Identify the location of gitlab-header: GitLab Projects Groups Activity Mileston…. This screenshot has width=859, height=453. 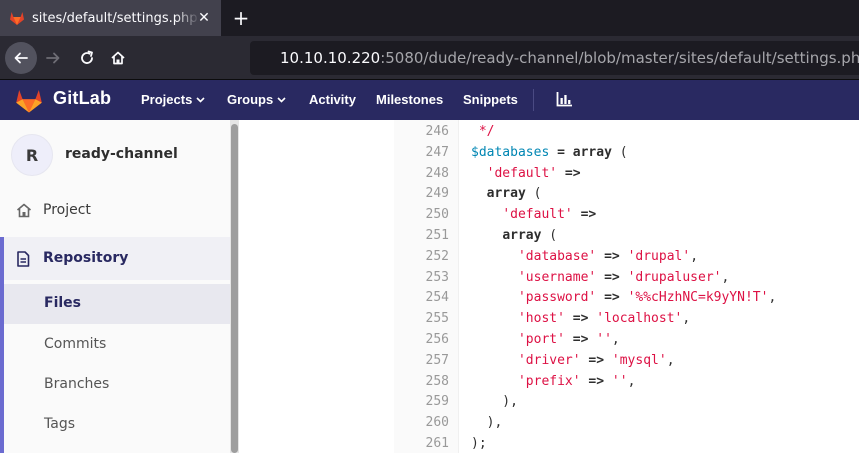
(429, 100).